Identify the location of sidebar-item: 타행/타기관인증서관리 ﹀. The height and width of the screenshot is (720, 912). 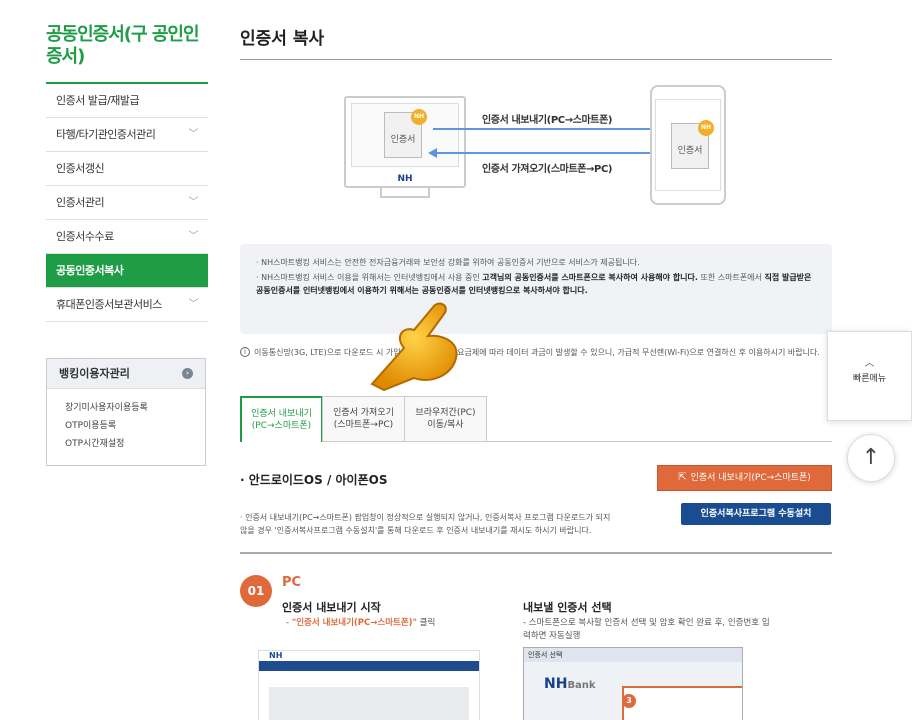
(127, 135).